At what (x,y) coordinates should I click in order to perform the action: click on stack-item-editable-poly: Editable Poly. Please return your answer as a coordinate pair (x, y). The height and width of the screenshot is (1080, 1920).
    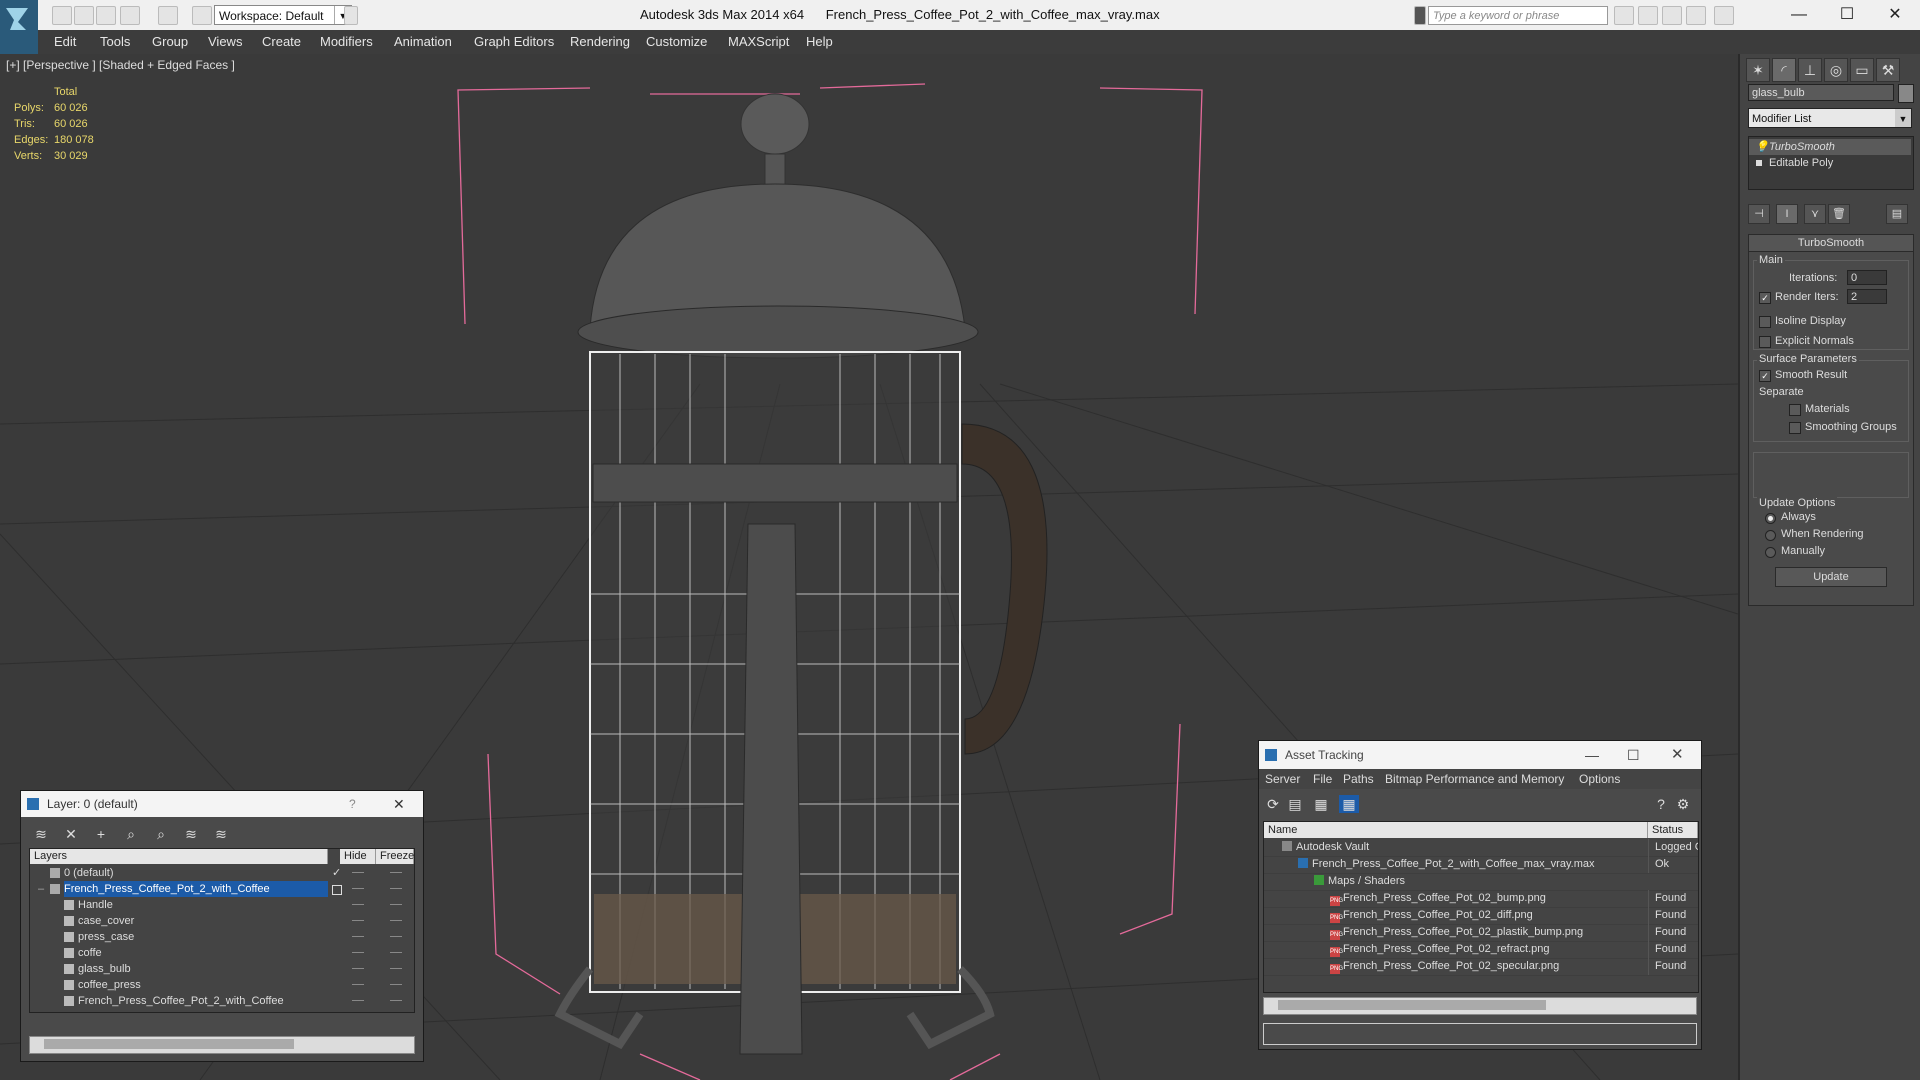
    Looking at the image, I should click on (1830, 163).